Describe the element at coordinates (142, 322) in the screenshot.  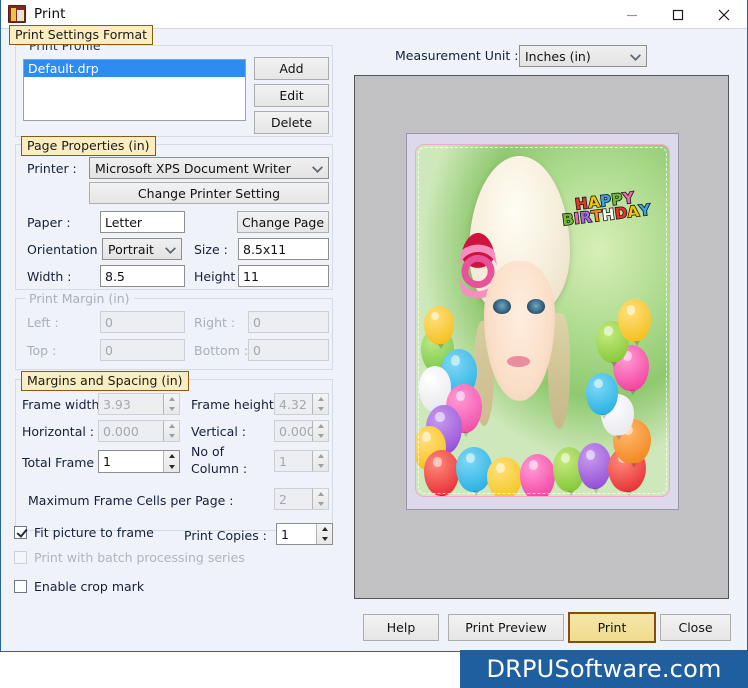
I see `margin-left-field: 0` at that location.